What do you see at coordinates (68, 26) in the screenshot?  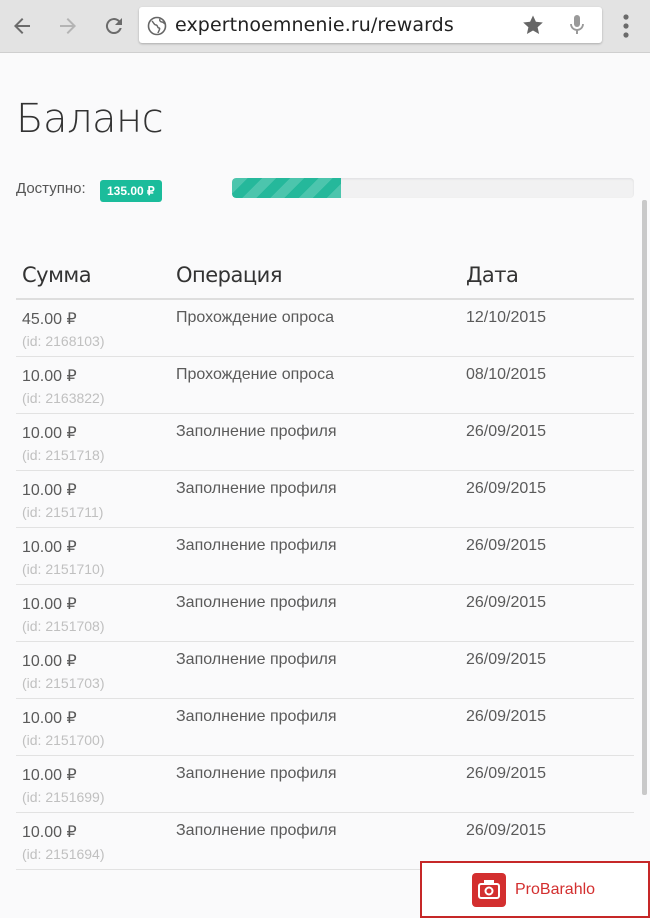 I see `forward-icon` at bounding box center [68, 26].